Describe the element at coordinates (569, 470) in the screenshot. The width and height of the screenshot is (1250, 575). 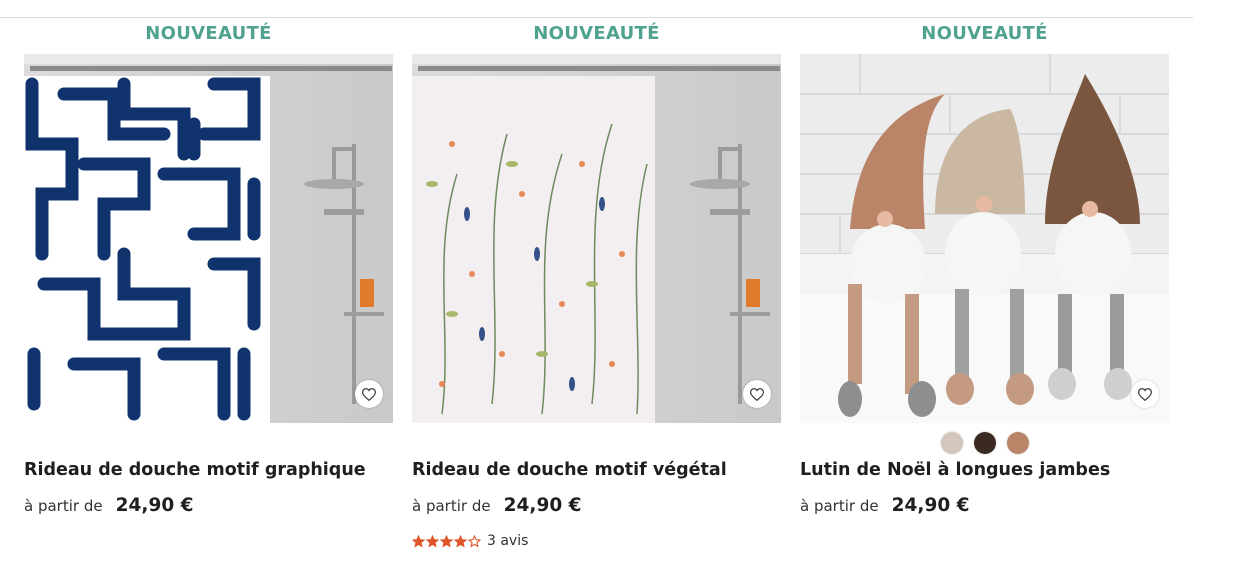
I see `product-title: Rideau de douche motif végétal` at that location.